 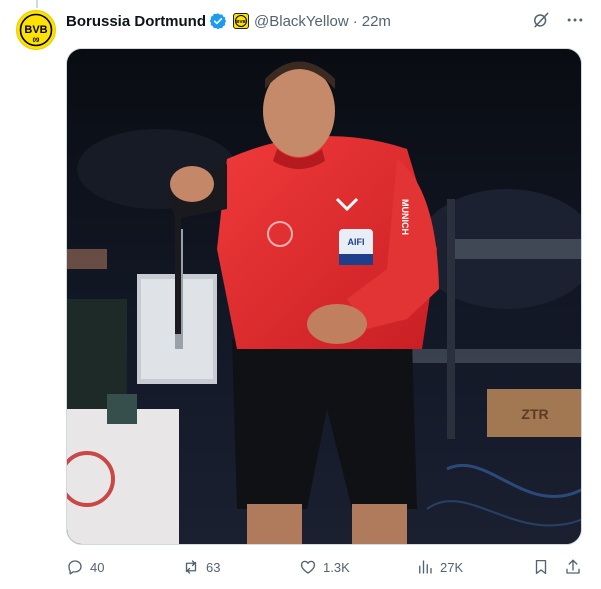 I want to click on author-handle: @BlackYellow, so click(x=301, y=21).